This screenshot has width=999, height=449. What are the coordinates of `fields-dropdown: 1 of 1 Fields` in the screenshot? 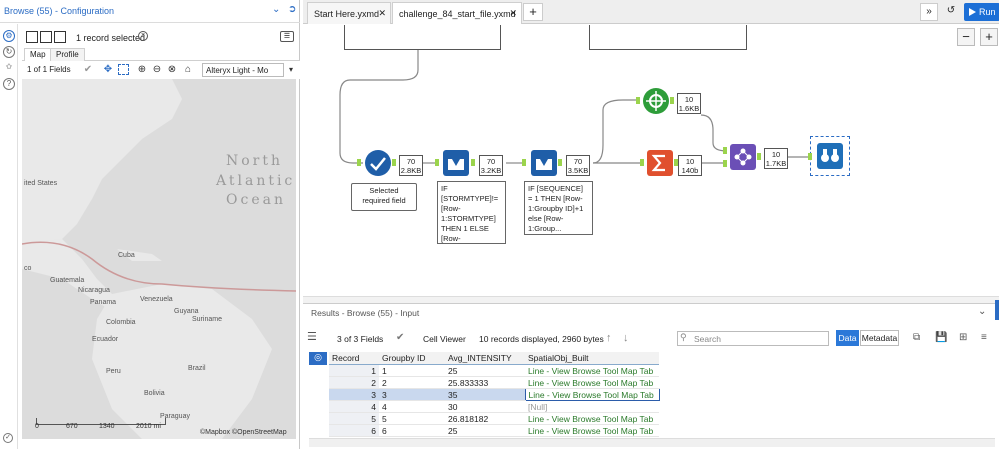 It's located at (49, 69).